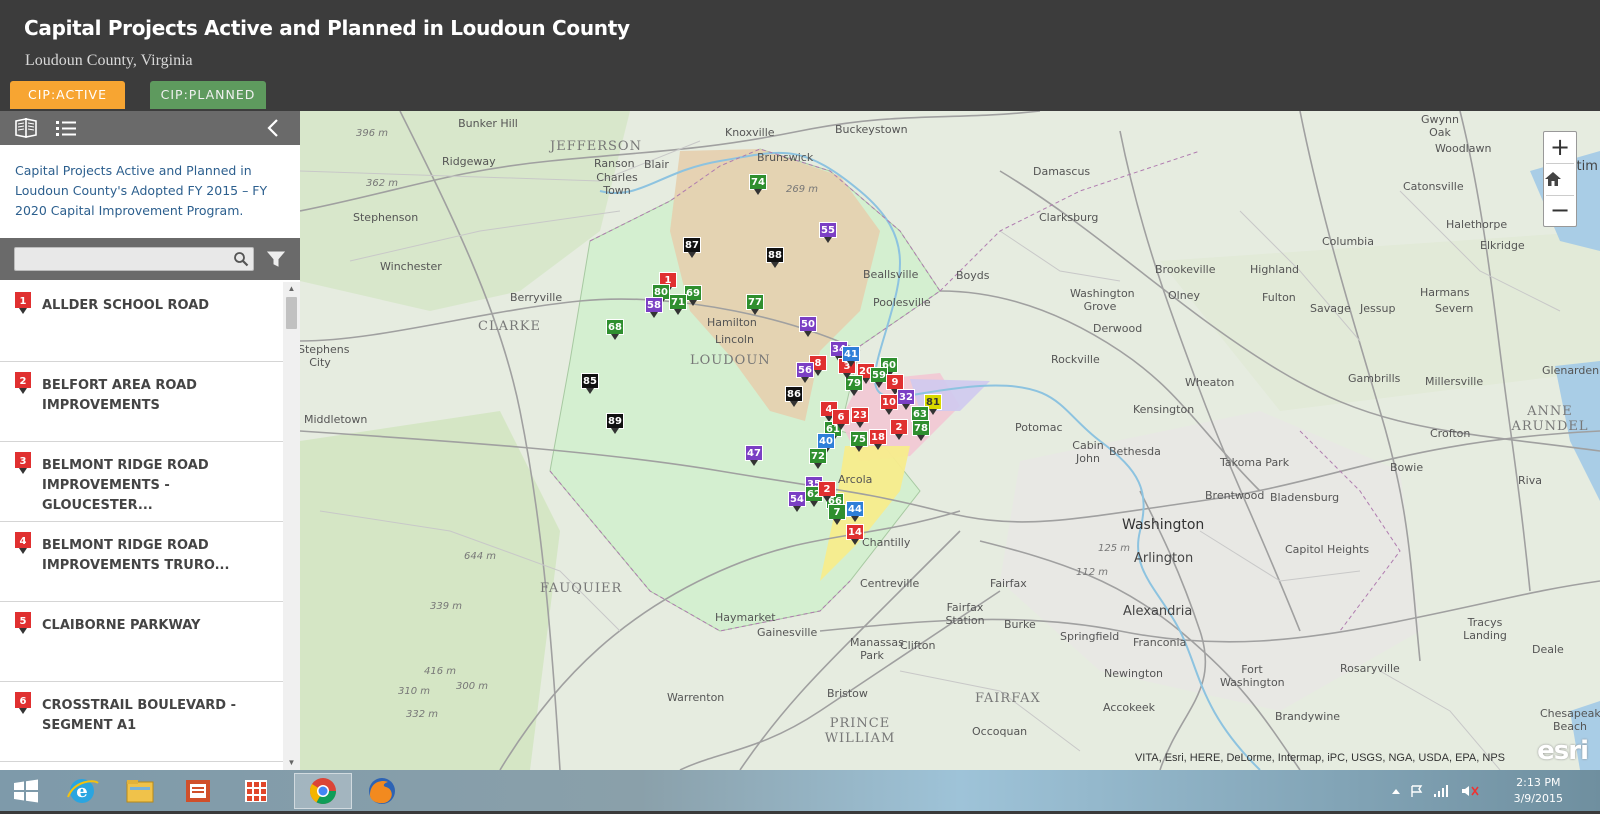 This screenshot has height=814, width=1600. Describe the element at coordinates (851, 357) in the screenshot. I see `project-marker: 41` at that location.